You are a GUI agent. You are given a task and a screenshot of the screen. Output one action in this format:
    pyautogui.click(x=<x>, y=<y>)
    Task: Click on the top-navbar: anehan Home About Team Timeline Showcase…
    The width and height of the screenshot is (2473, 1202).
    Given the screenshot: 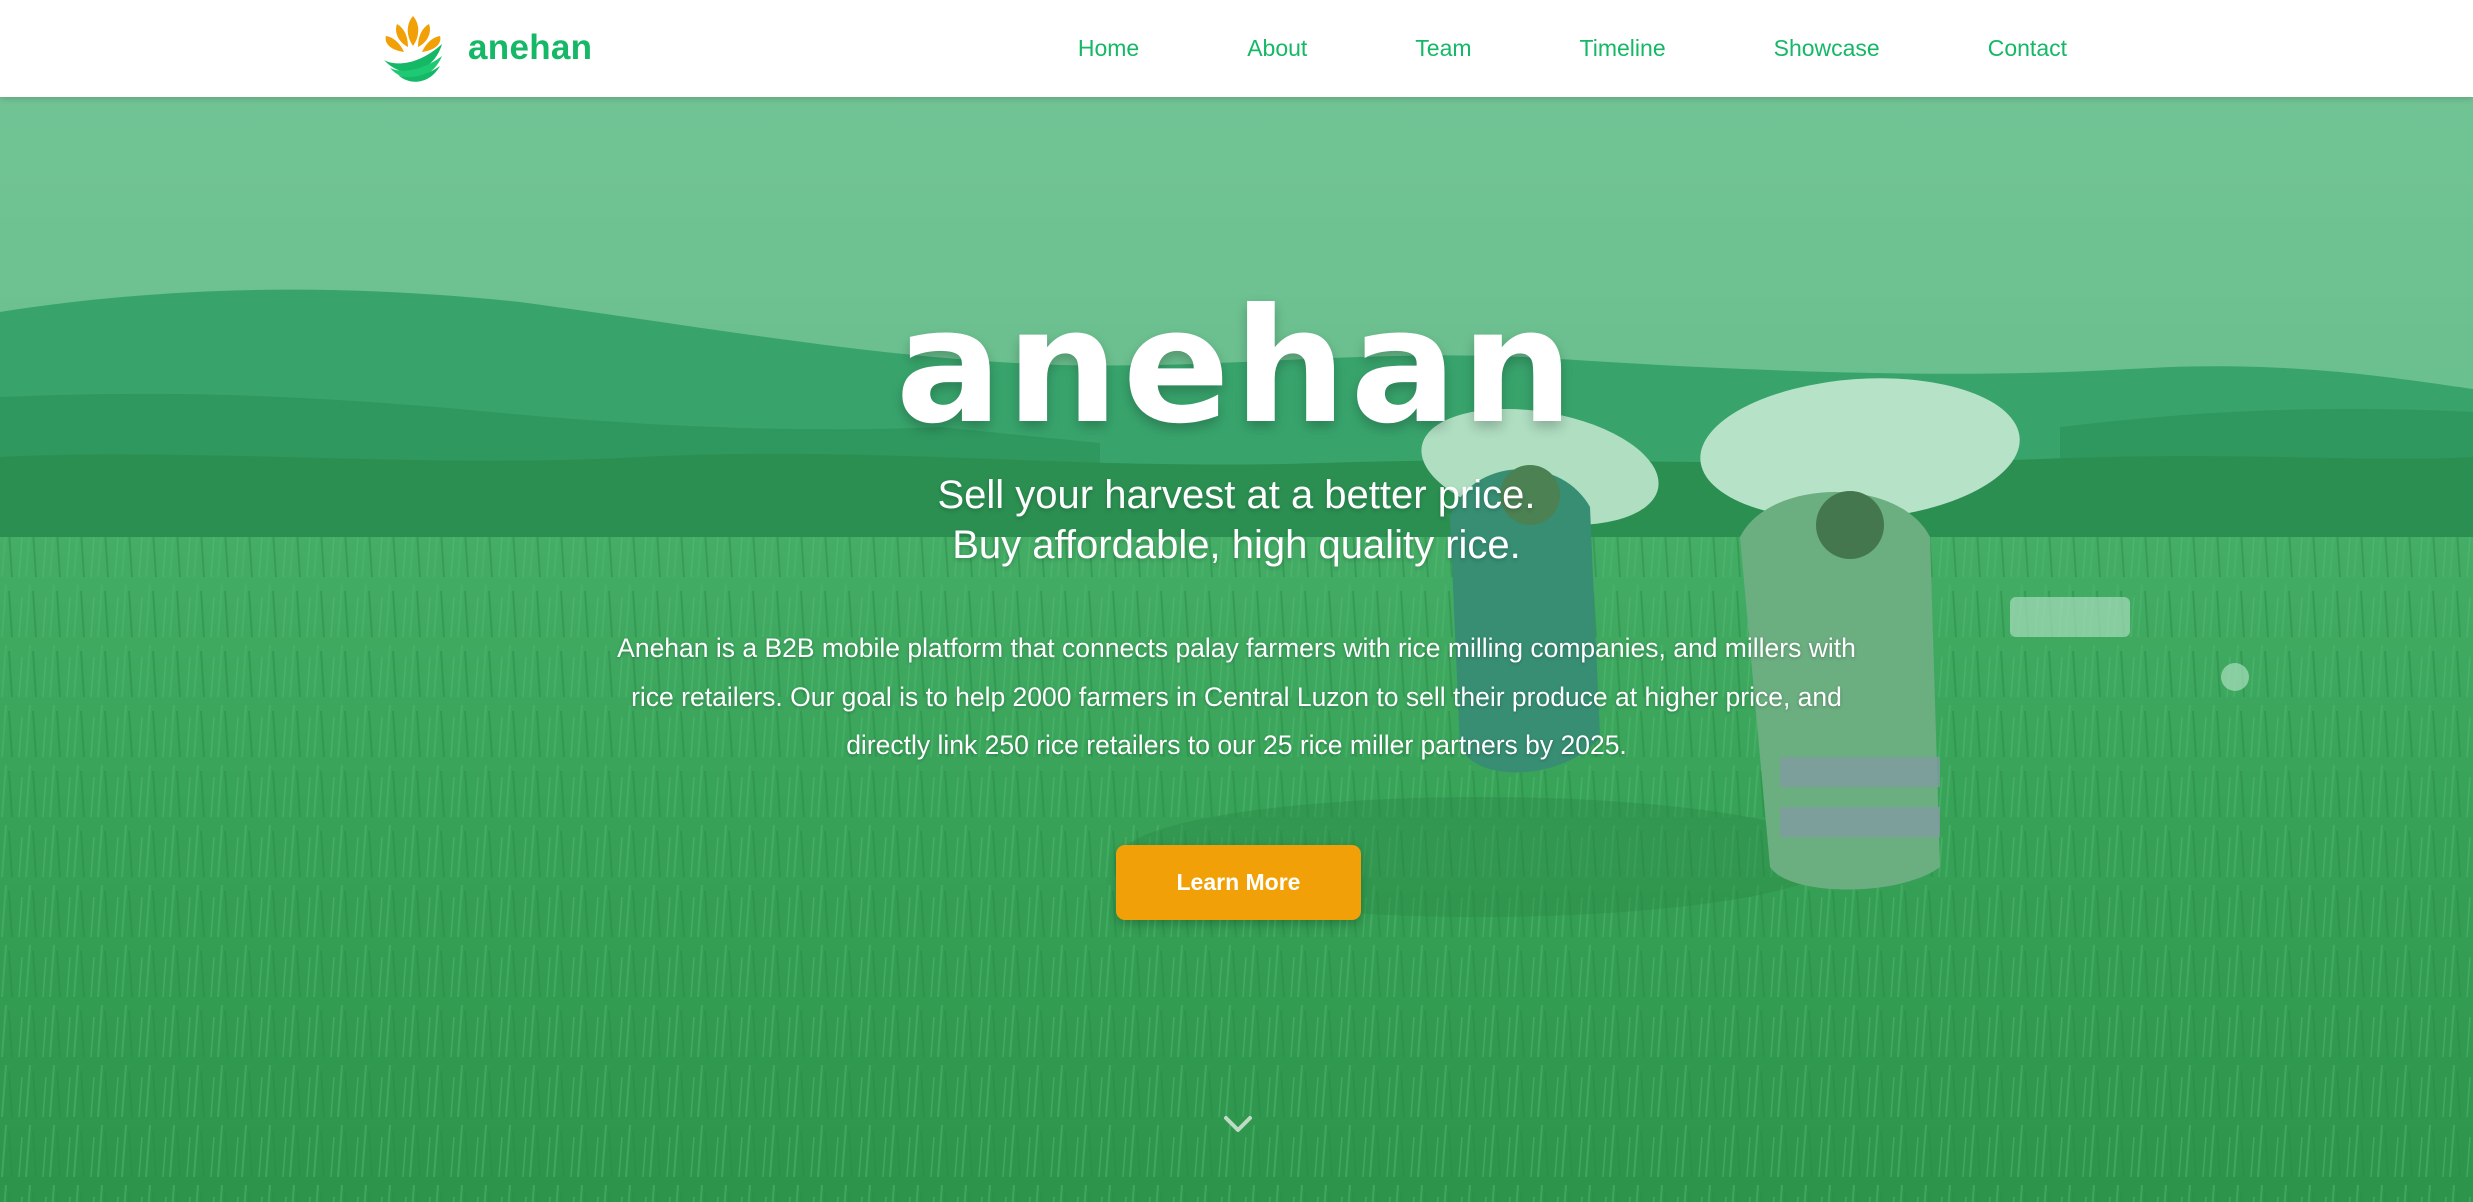 What is the action you would take?
    pyautogui.click(x=1236, y=48)
    